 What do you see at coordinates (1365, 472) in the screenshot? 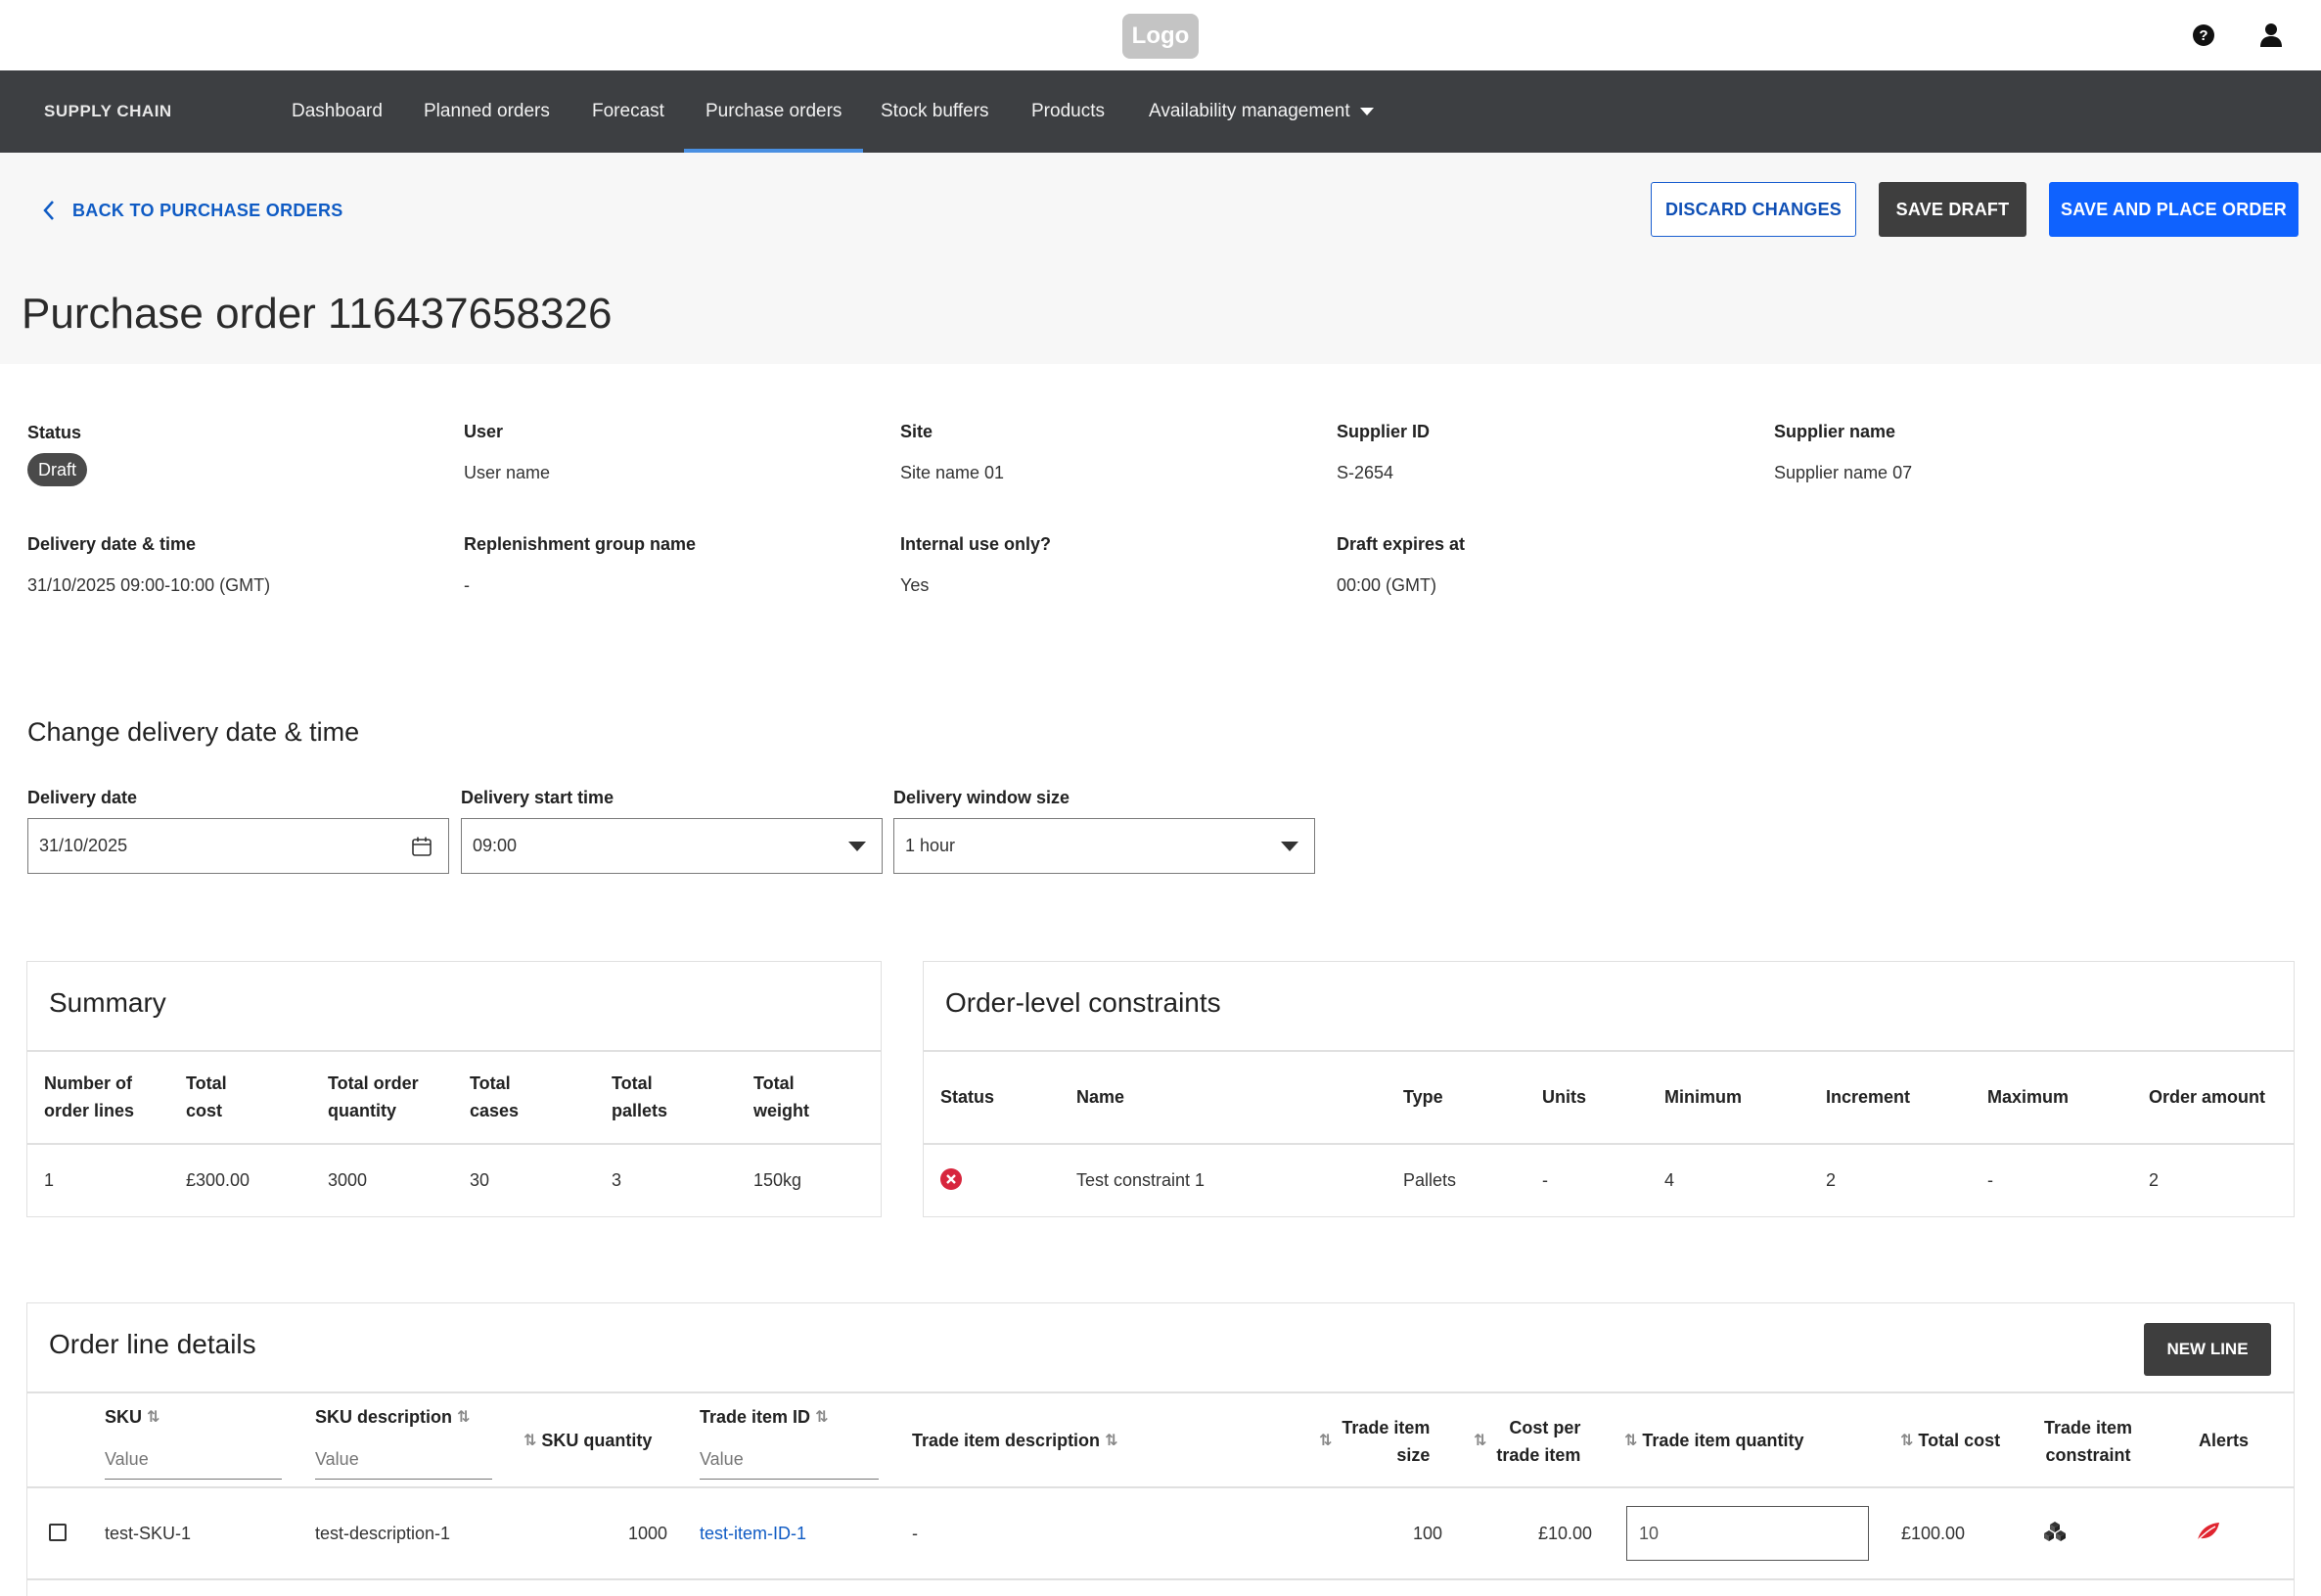
I see `supplier-id-value: S-2654` at bounding box center [1365, 472].